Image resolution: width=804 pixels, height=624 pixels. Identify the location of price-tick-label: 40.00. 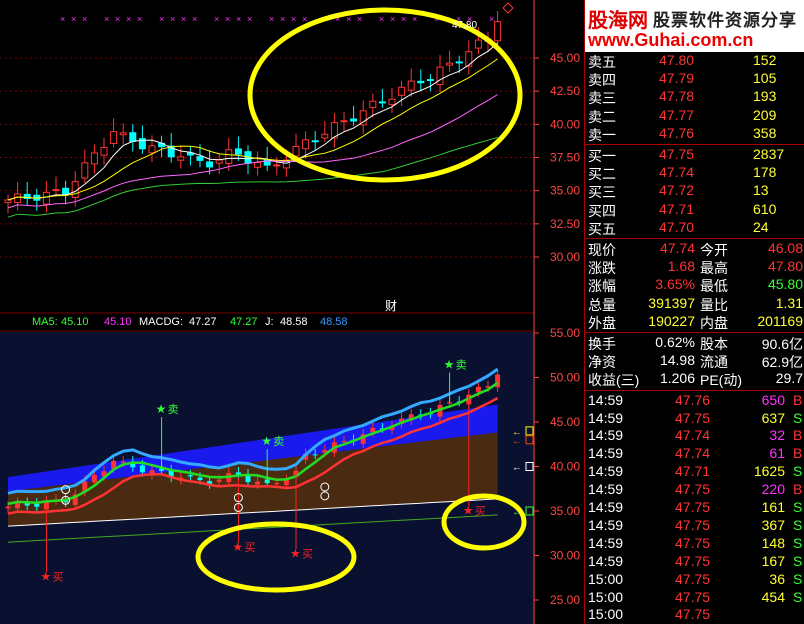
(565, 124).